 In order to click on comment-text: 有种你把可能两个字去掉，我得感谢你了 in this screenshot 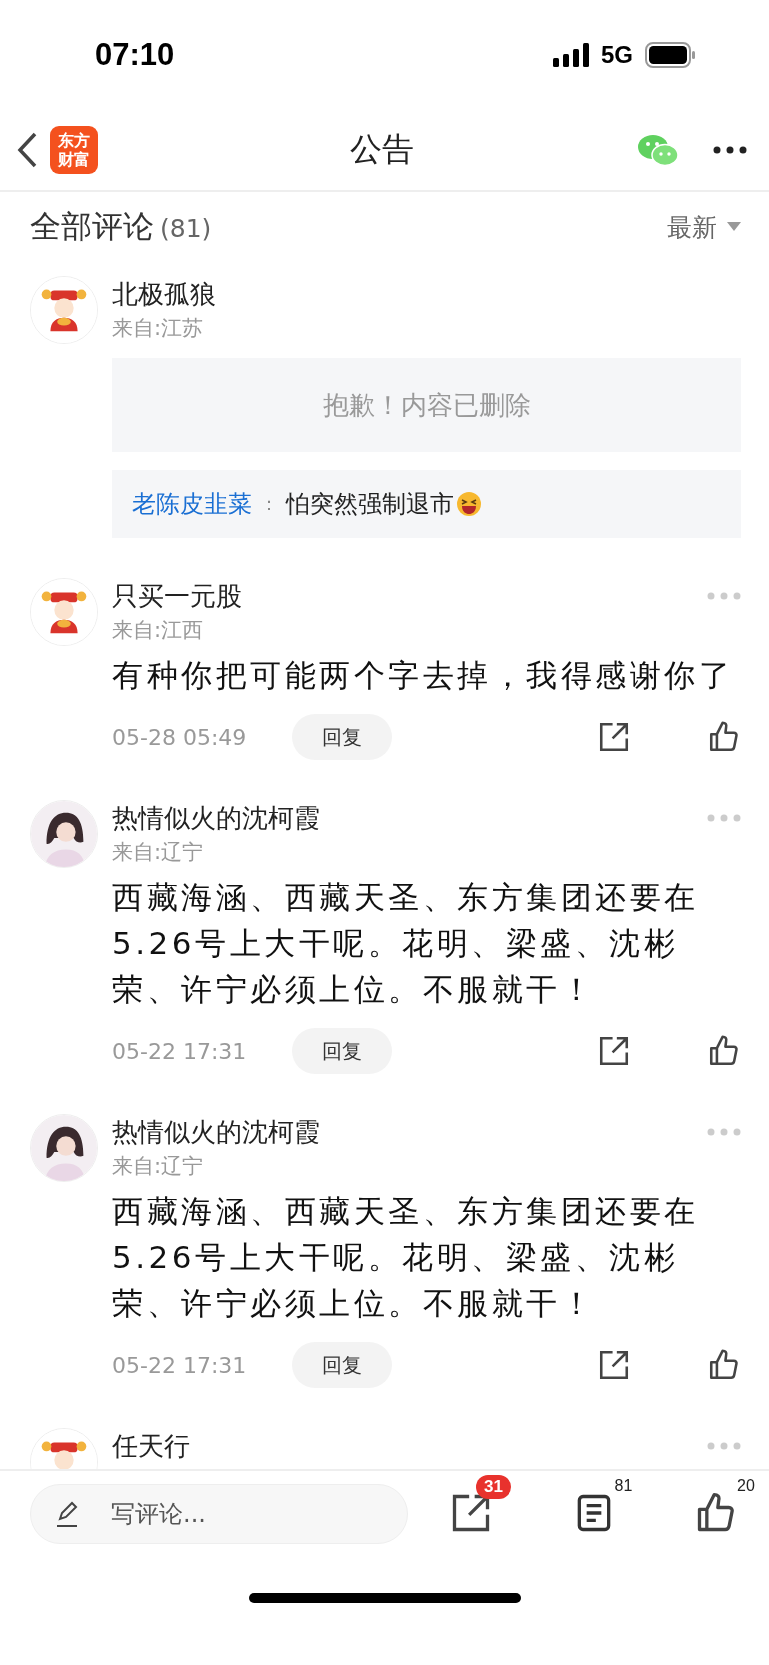, I will do `click(423, 675)`.